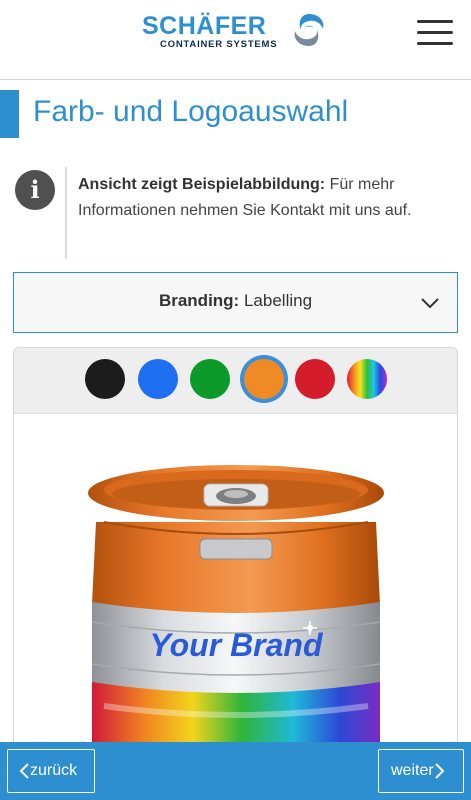 This screenshot has height=800, width=471. I want to click on info-divider, so click(66, 213).